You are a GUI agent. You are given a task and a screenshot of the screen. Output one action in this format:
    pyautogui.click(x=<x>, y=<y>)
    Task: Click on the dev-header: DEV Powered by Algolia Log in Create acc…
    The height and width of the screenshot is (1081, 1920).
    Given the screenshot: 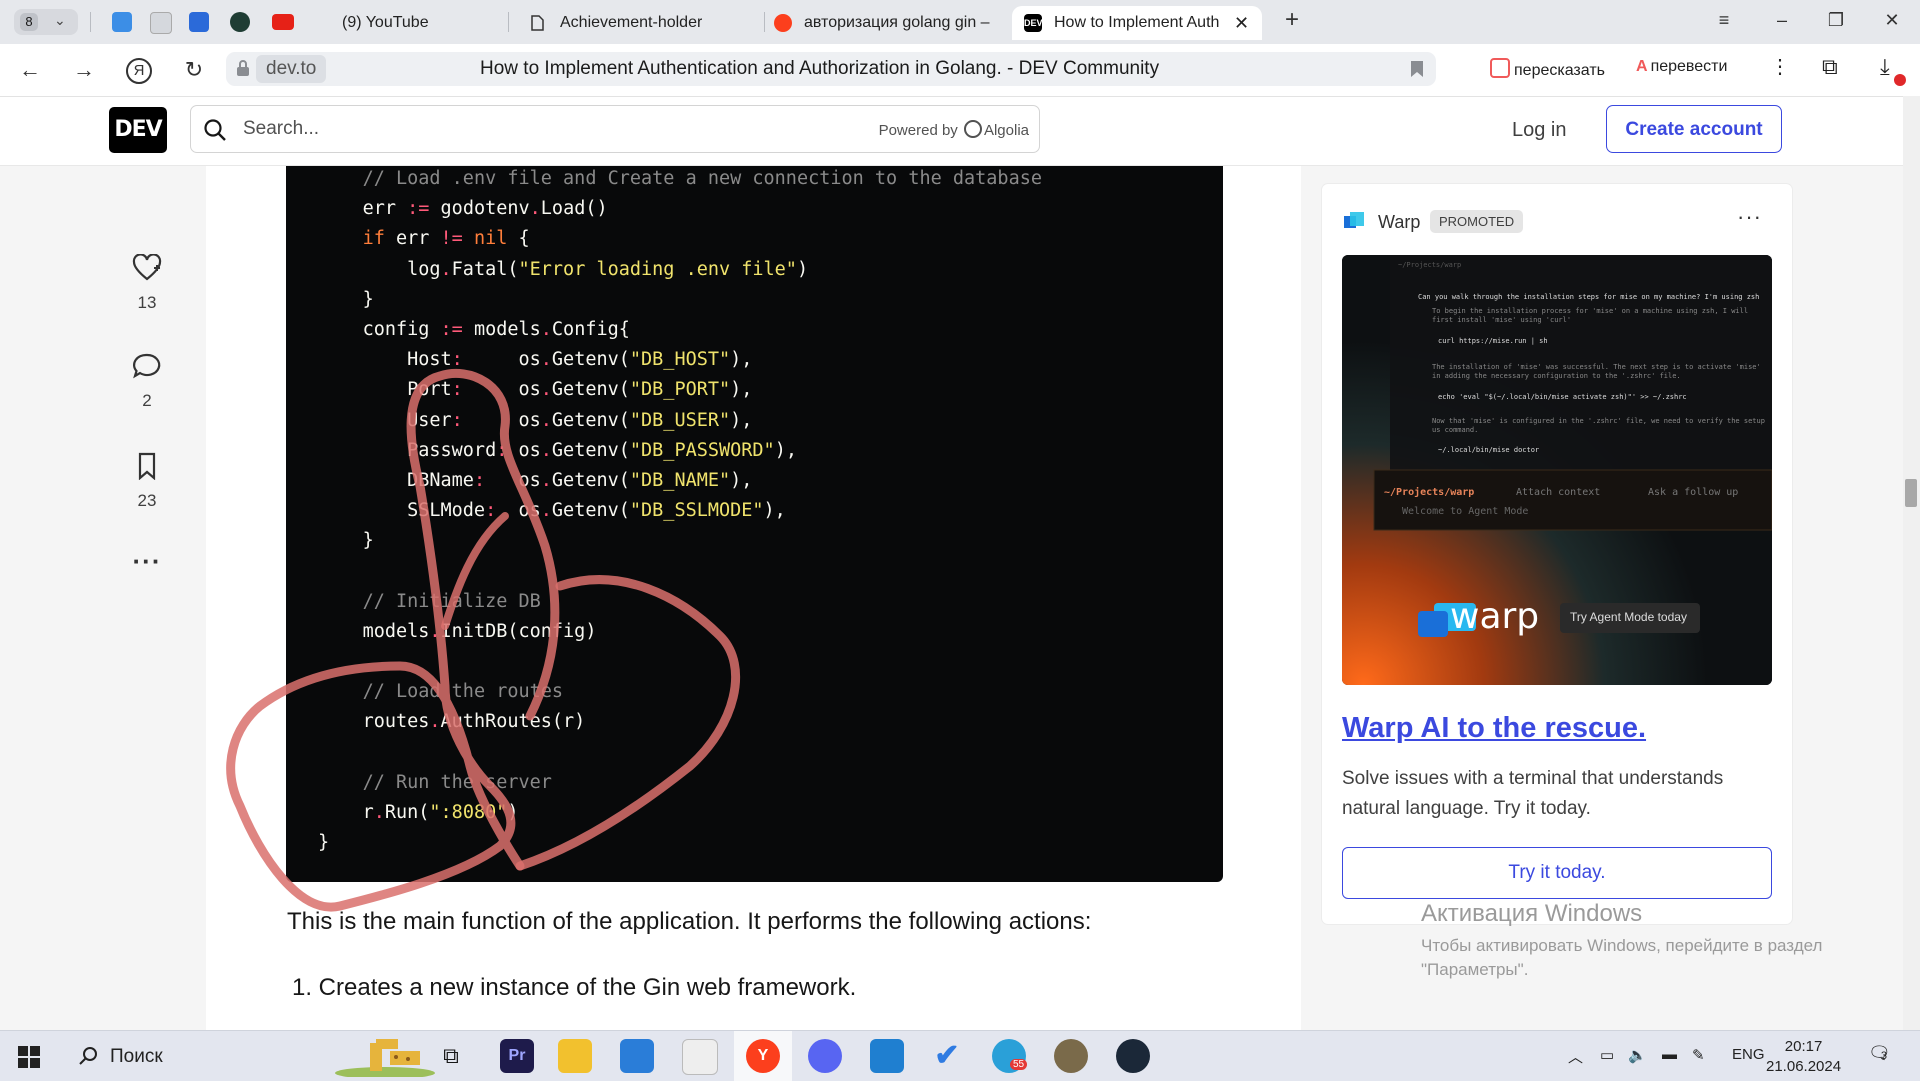 What is the action you would take?
    pyautogui.click(x=960, y=131)
    